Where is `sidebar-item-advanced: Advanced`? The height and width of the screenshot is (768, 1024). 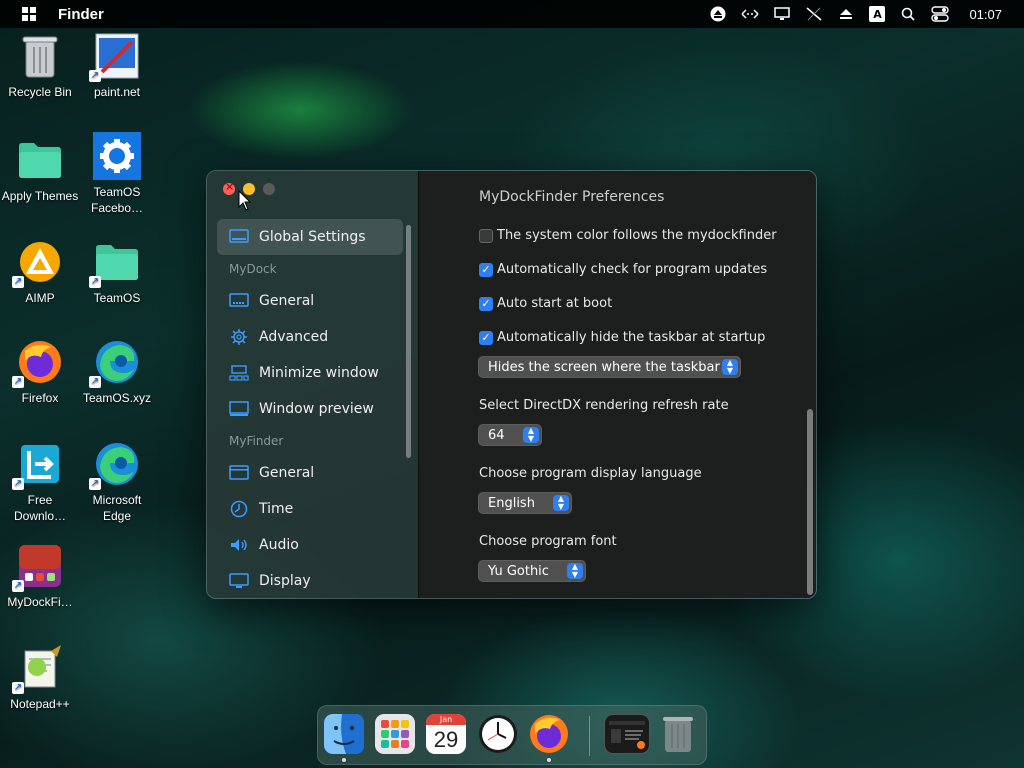 sidebar-item-advanced: Advanced is located at coordinates (310, 337).